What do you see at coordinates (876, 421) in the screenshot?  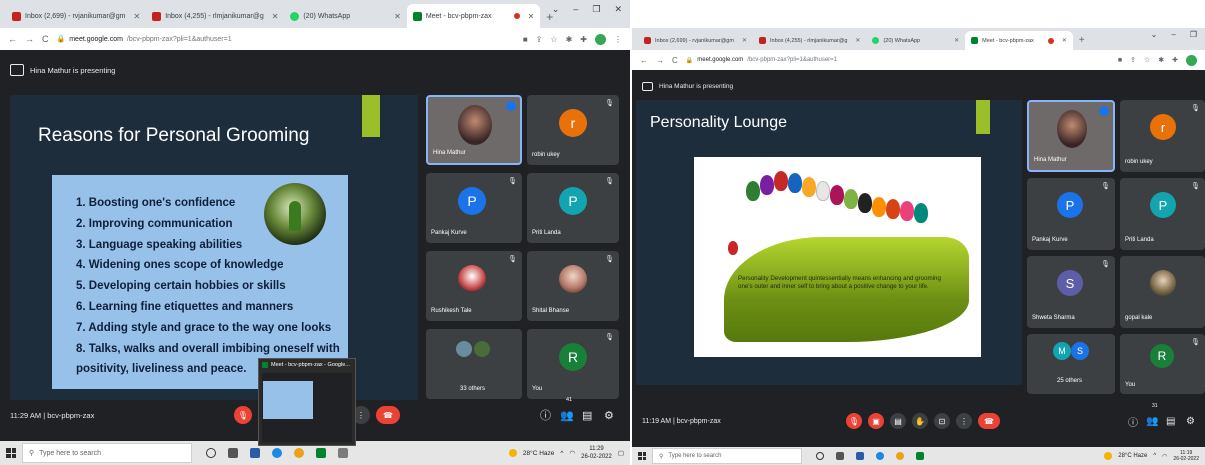 I see `camera-button: ▣` at bounding box center [876, 421].